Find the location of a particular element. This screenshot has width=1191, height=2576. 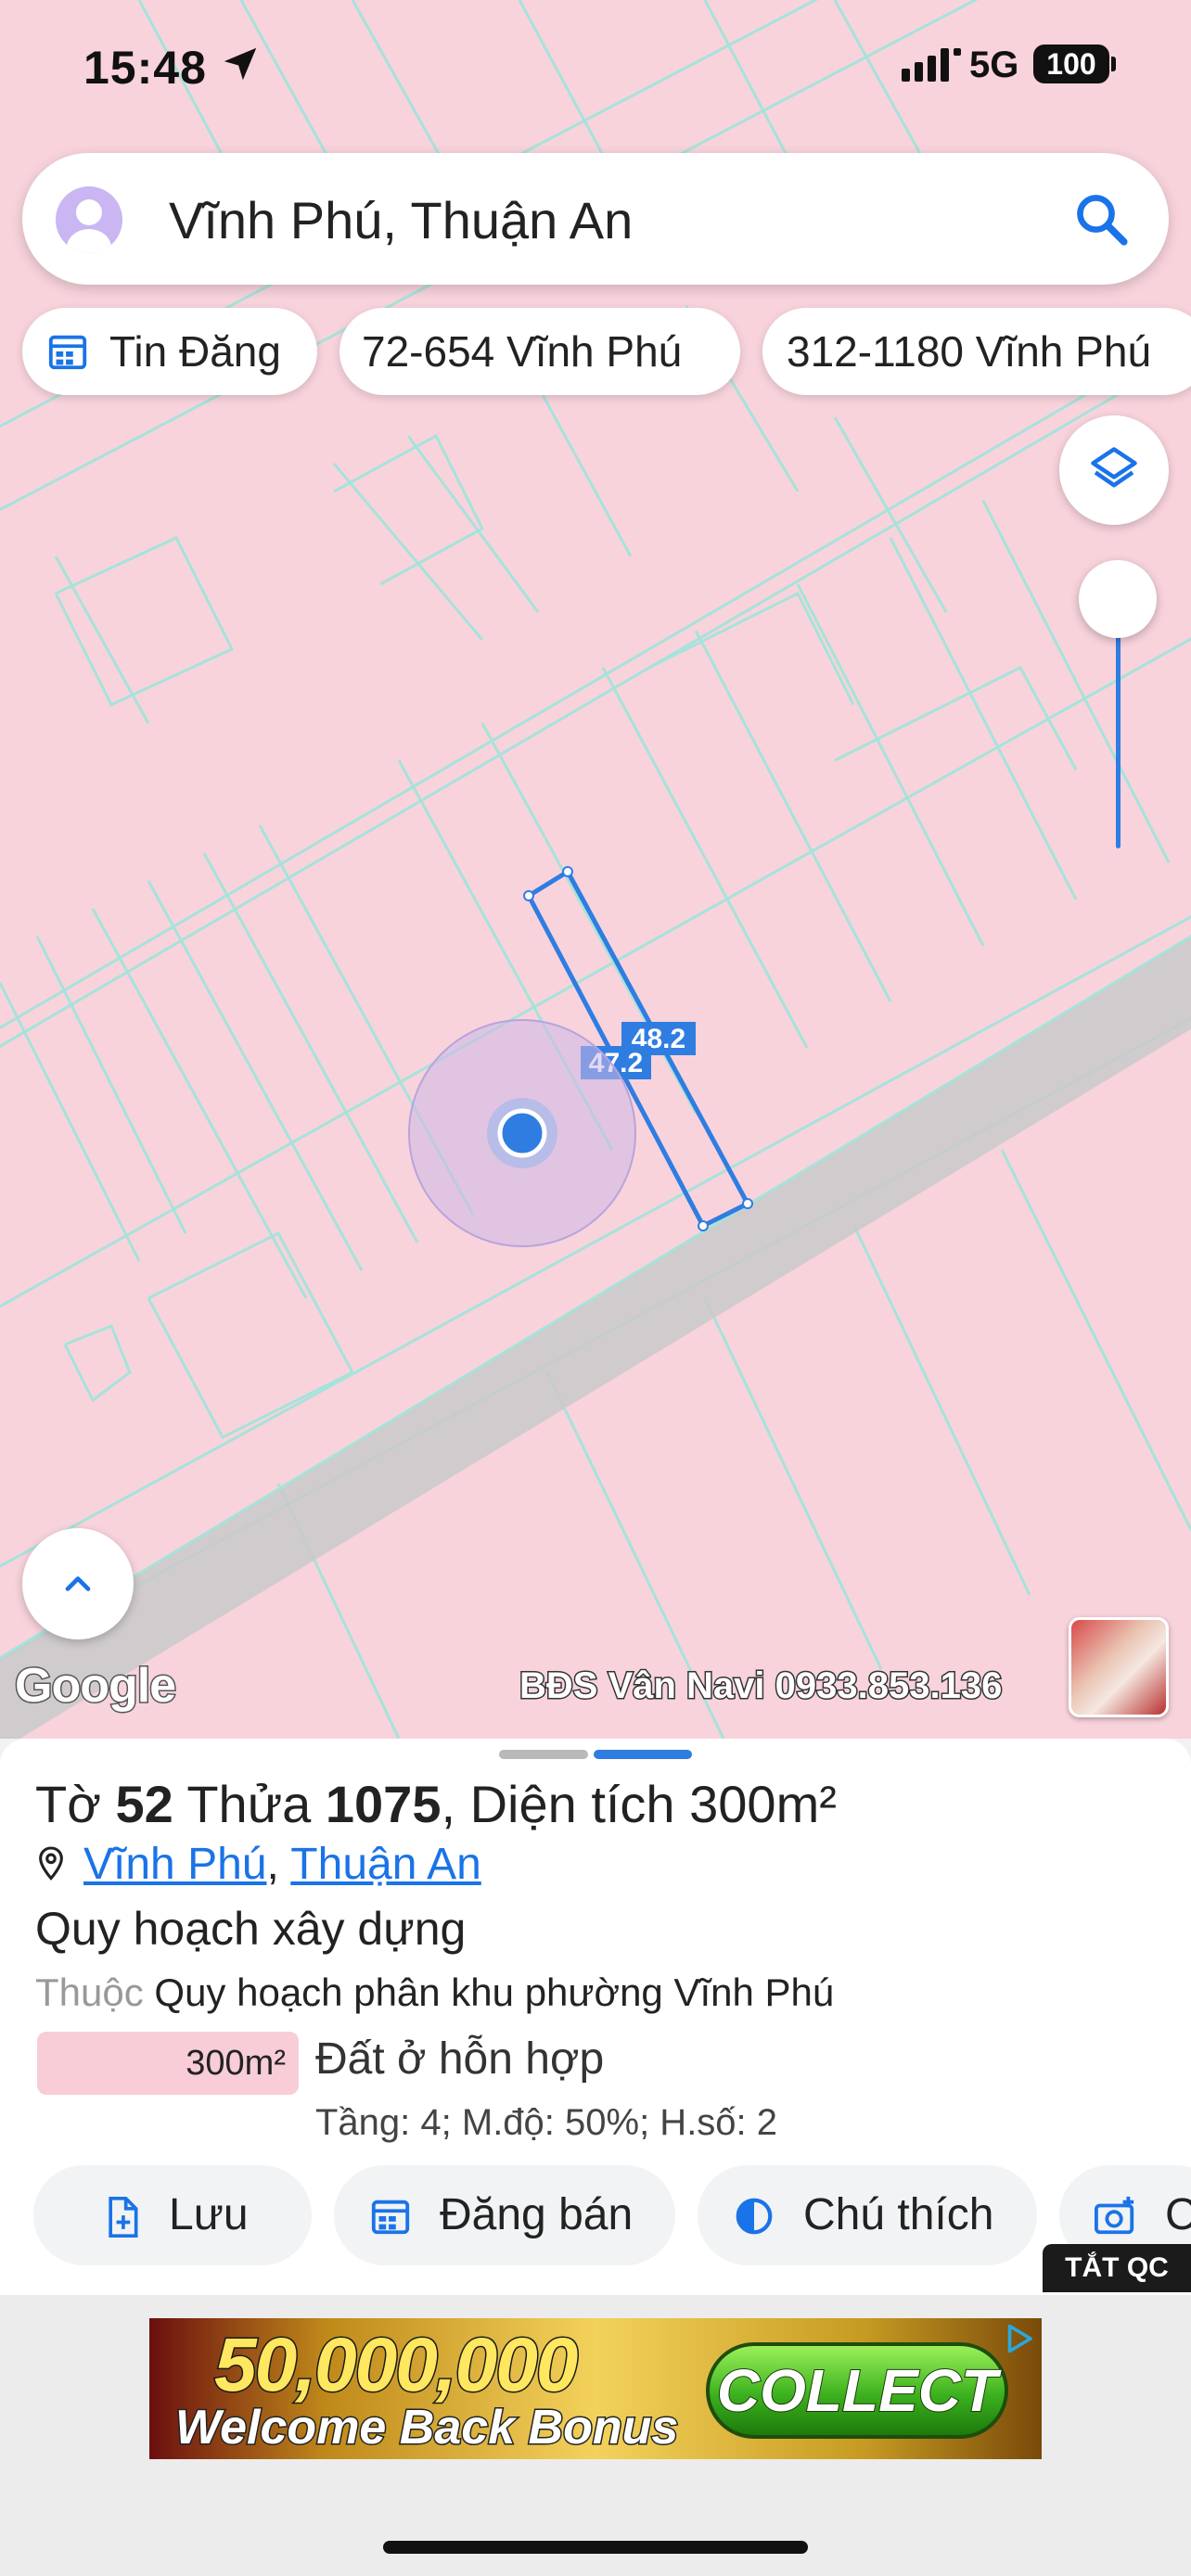

layers-icon is located at coordinates (1114, 467).